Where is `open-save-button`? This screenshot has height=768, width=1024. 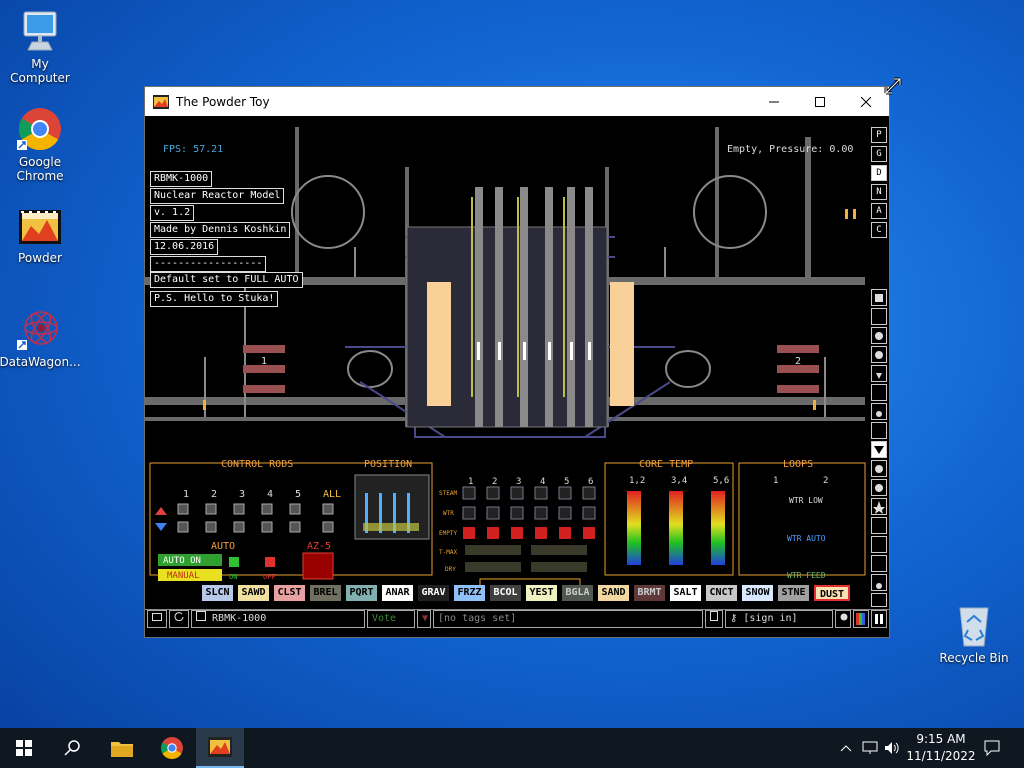
open-save-button is located at coordinates (157, 619).